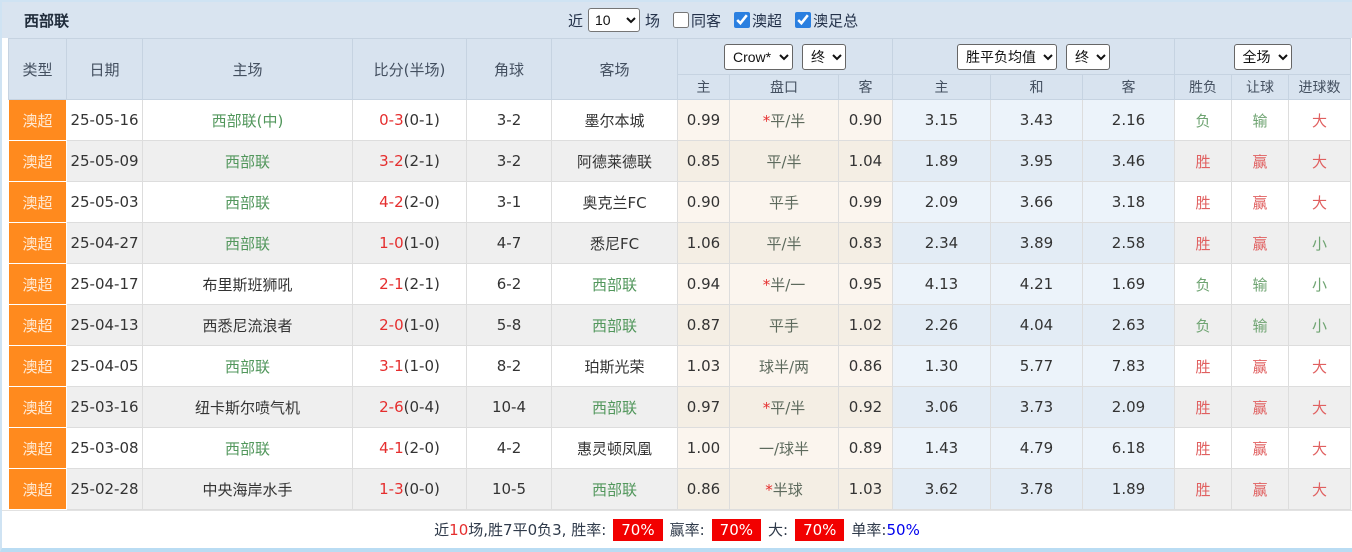  Describe the element at coordinates (687, 530) in the screenshot. I see `cover-rate-label: 赢率:` at that location.